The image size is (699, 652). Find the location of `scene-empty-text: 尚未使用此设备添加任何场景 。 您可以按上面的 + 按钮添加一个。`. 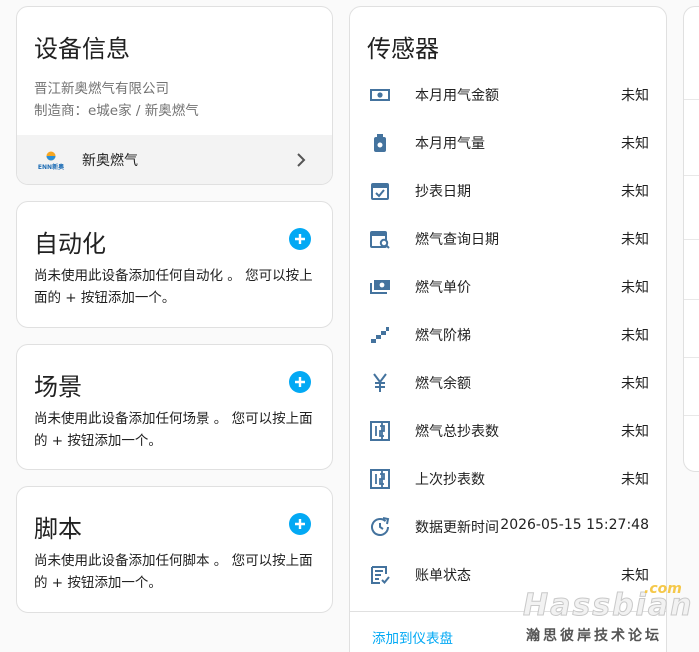

scene-empty-text: 尚未使用此设备添加任何场景 。 您可以按上面的 + 按钮添加一个。 is located at coordinates (173, 430).